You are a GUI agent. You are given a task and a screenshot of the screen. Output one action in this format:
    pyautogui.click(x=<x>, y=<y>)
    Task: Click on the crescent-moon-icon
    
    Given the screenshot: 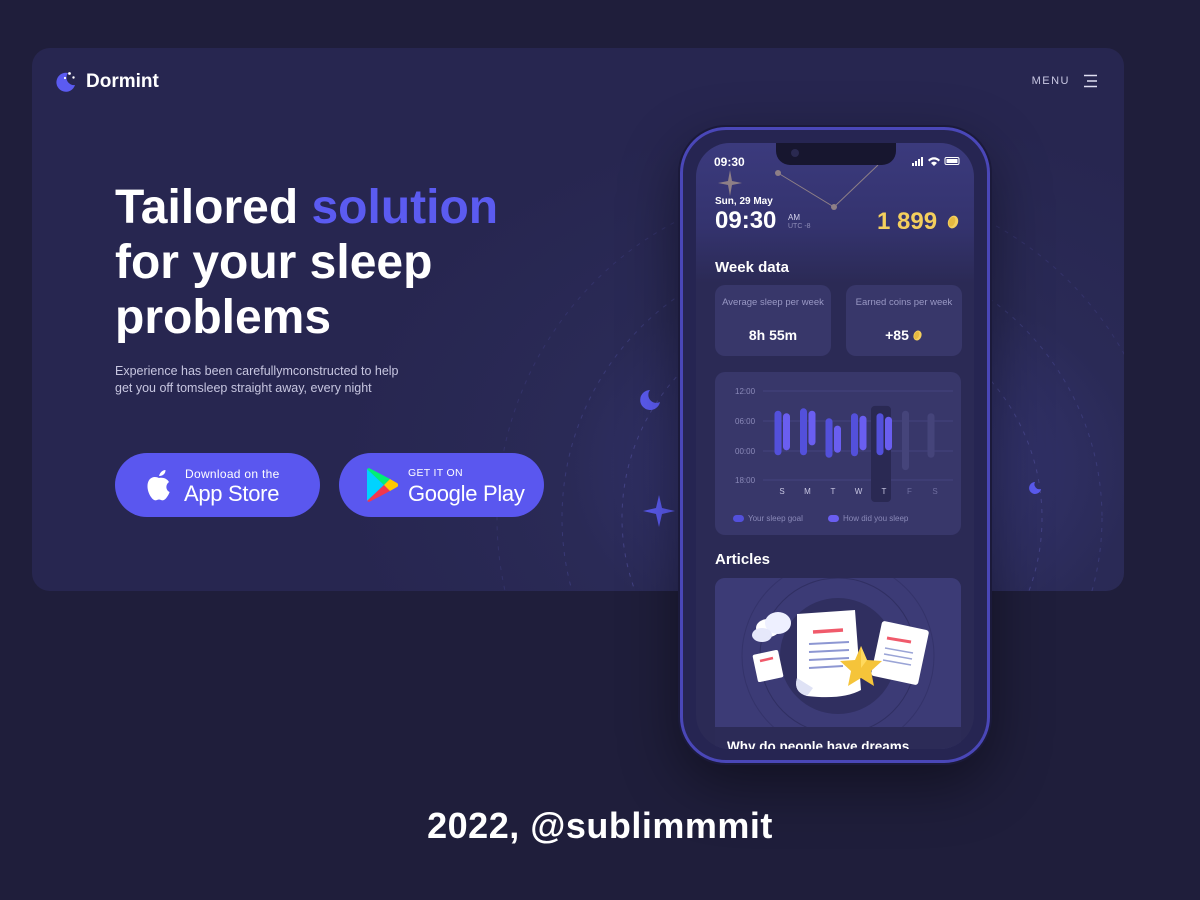 What is the action you would take?
    pyautogui.click(x=650, y=400)
    